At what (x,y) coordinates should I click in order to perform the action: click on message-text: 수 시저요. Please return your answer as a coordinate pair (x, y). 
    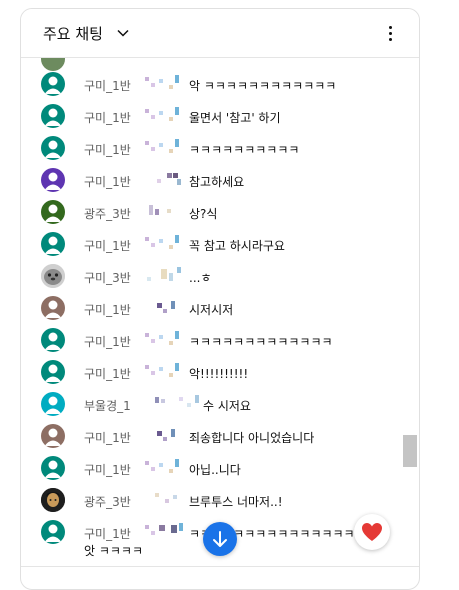
    Looking at the image, I should click on (227, 406).